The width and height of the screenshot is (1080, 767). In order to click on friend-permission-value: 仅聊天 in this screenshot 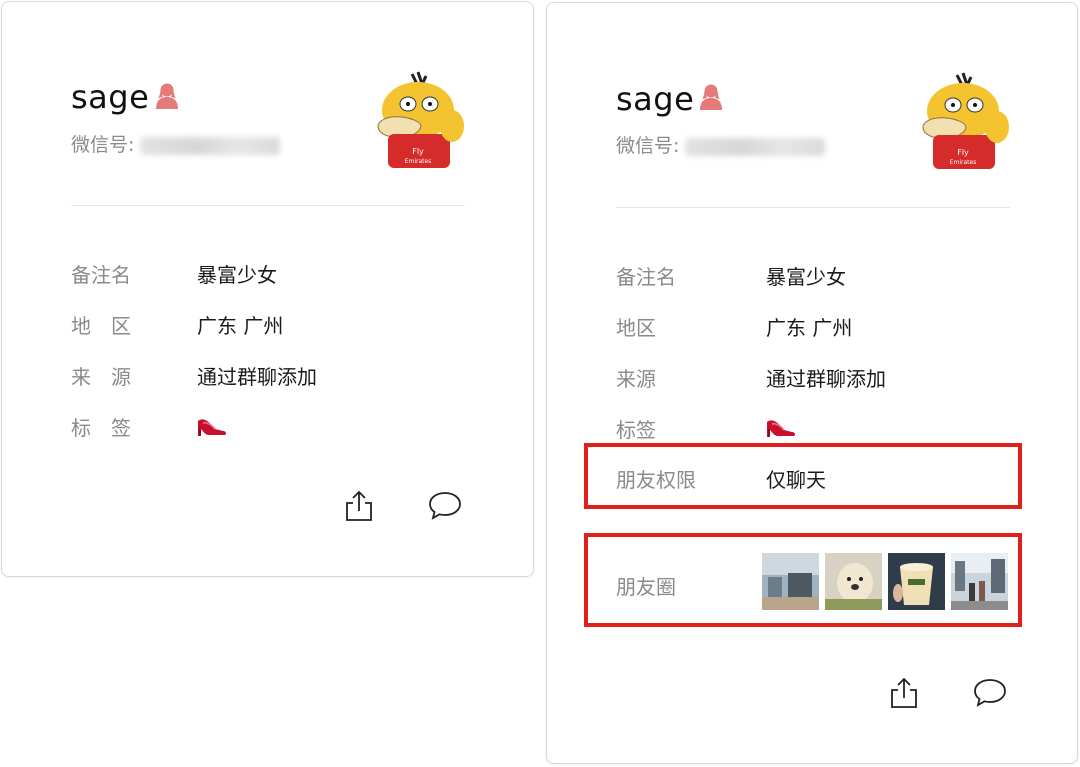, I will do `click(796, 478)`.